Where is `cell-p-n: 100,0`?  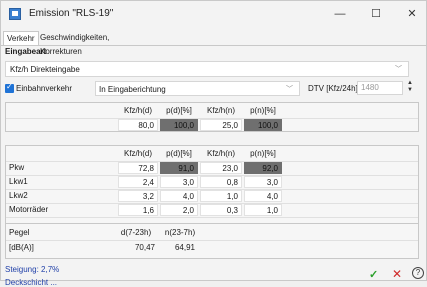
cell-p-n: 100,0 is located at coordinates (263, 125).